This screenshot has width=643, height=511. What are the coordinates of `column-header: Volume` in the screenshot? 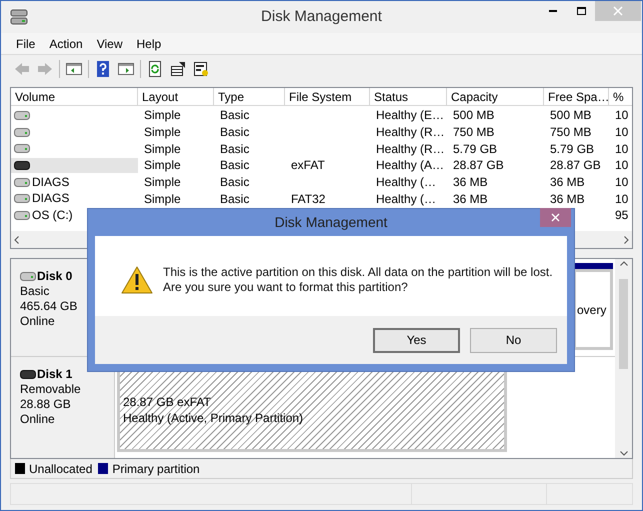 It's located at (74, 96).